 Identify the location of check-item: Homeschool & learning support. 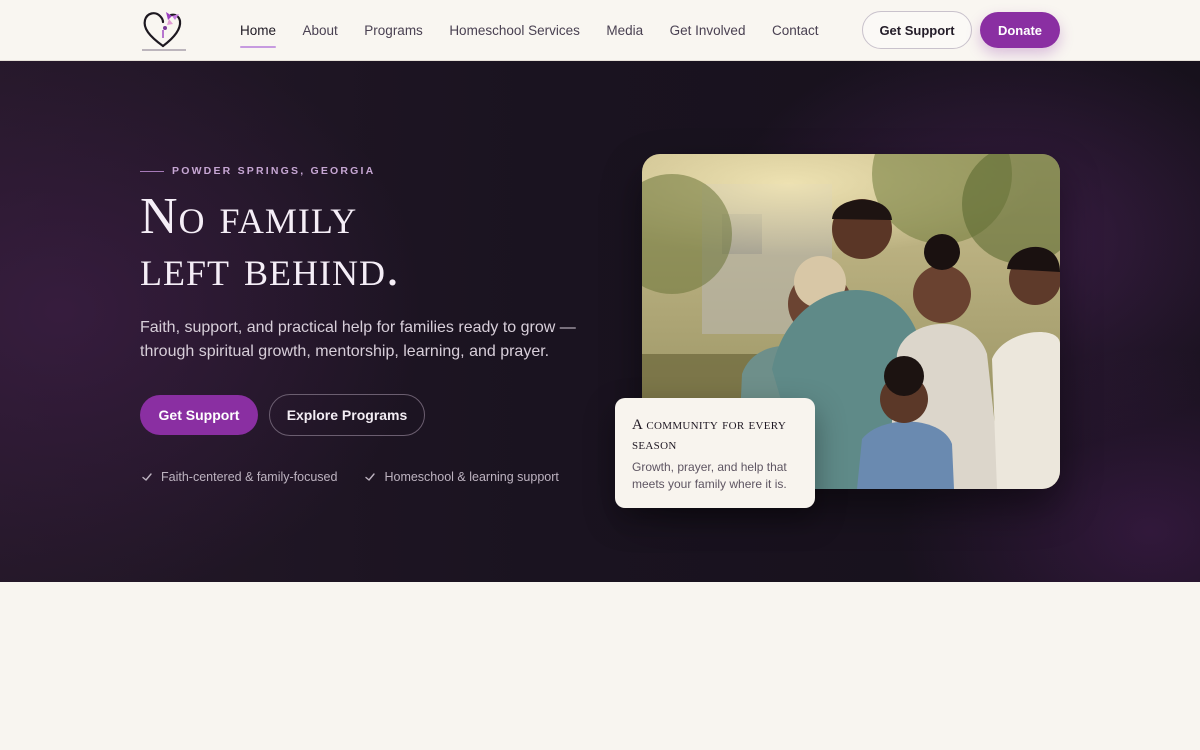
(461, 477).